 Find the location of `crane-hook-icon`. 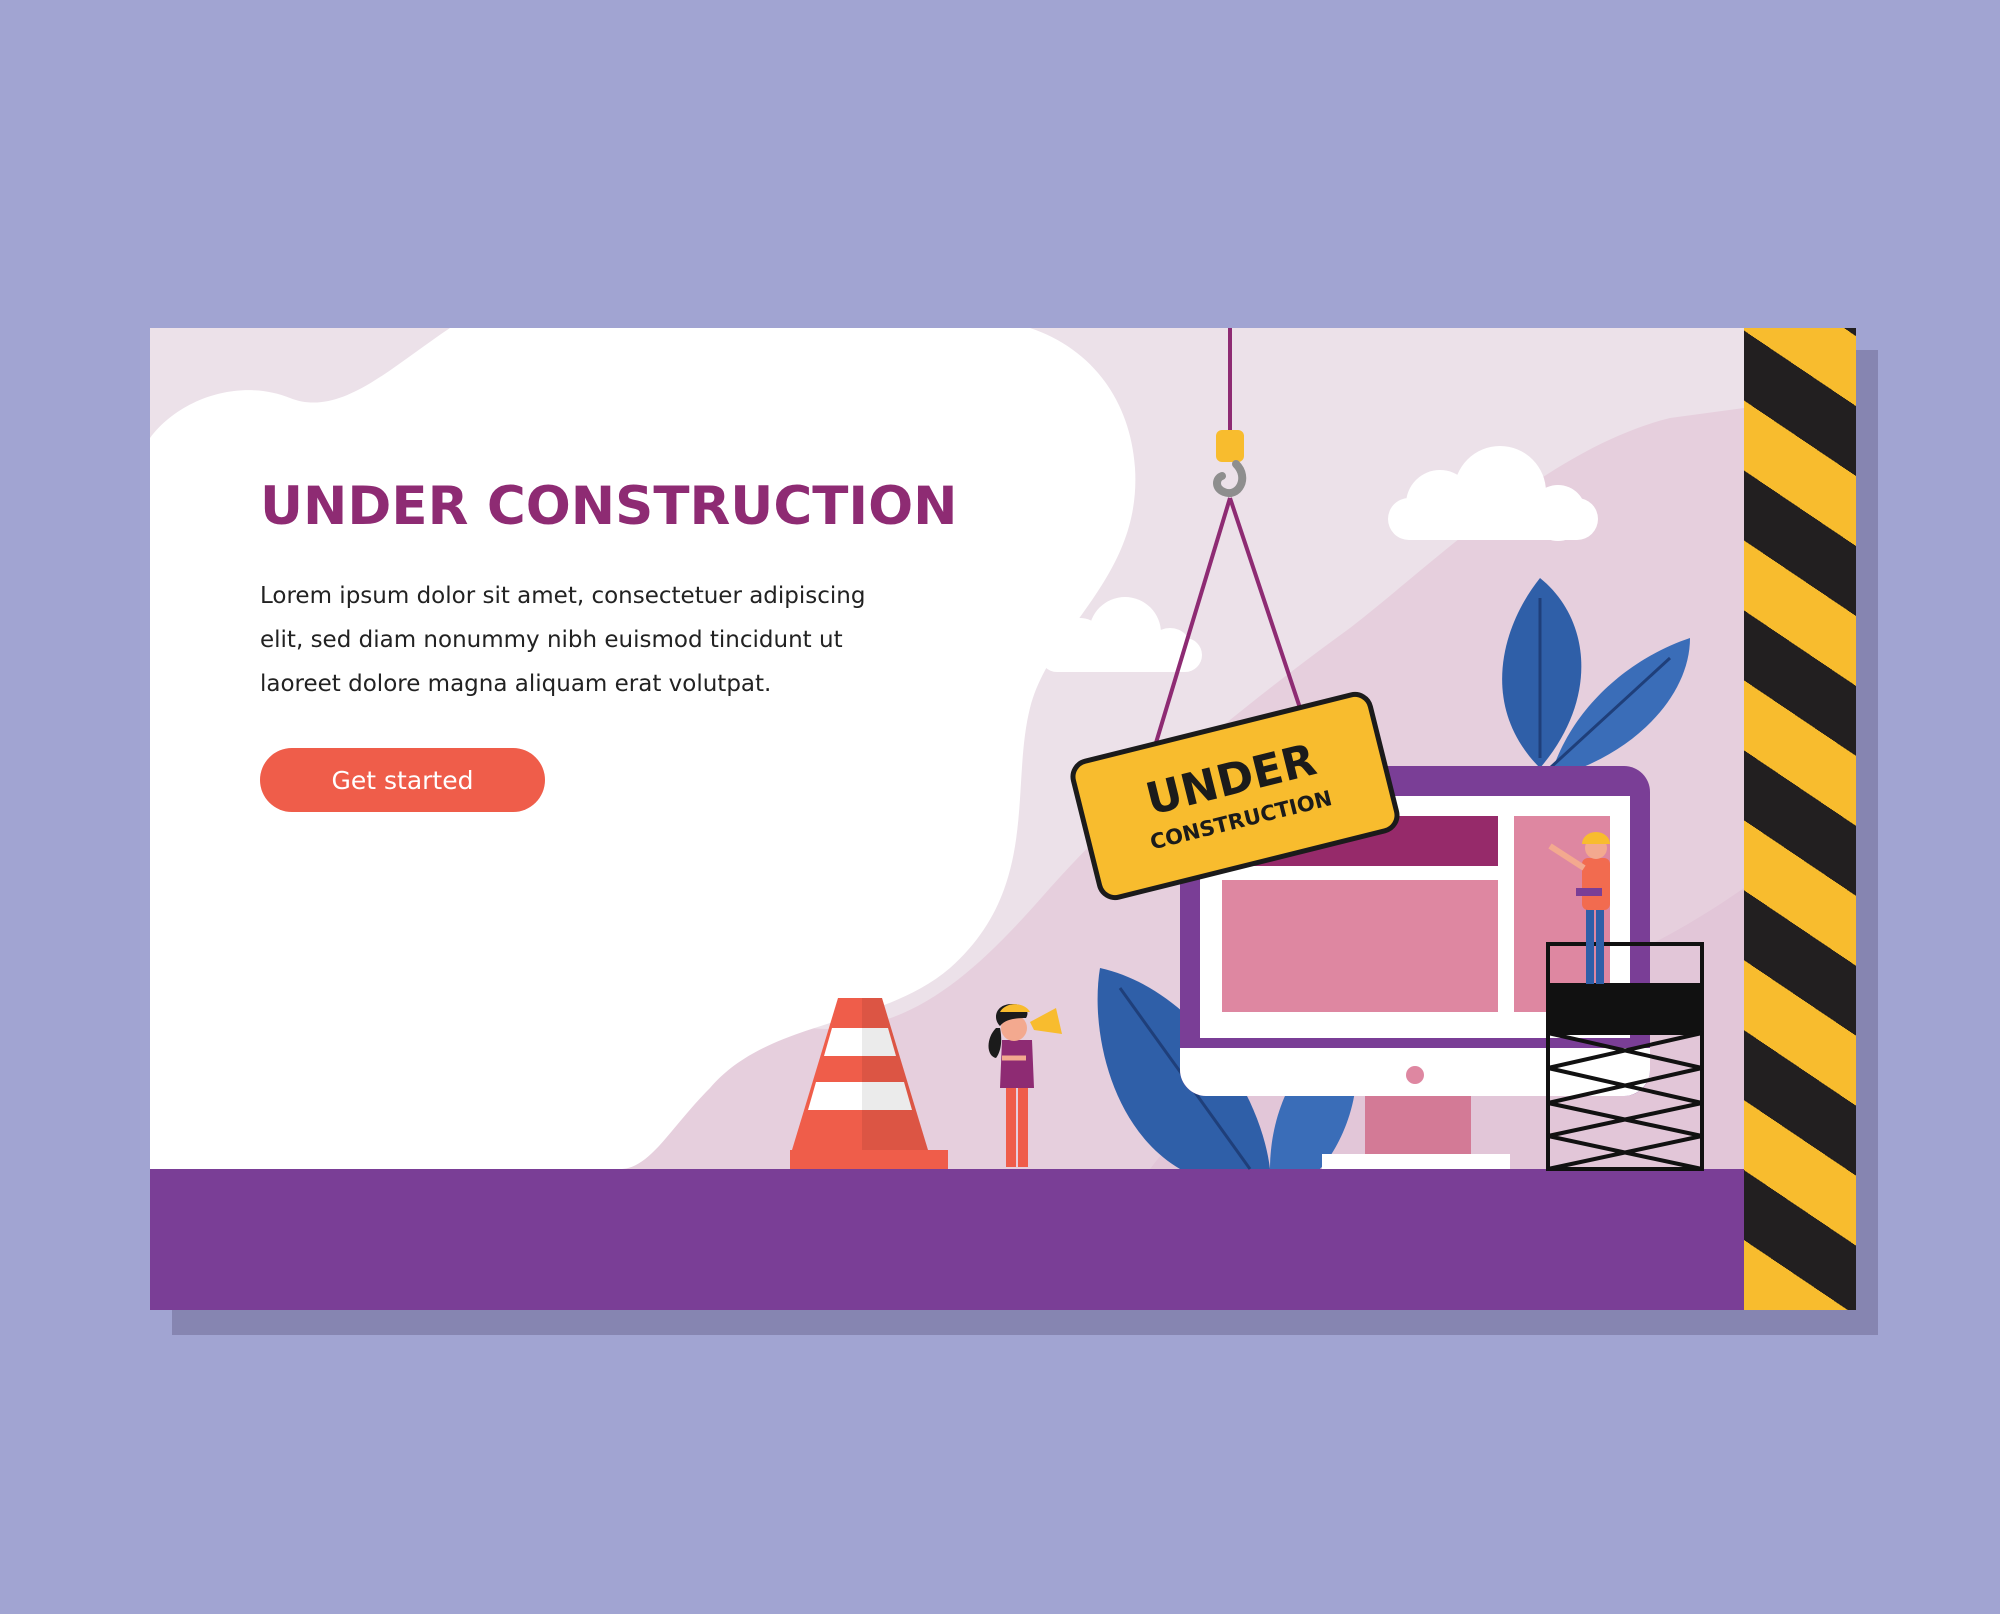

crane-hook-icon is located at coordinates (1228, 542).